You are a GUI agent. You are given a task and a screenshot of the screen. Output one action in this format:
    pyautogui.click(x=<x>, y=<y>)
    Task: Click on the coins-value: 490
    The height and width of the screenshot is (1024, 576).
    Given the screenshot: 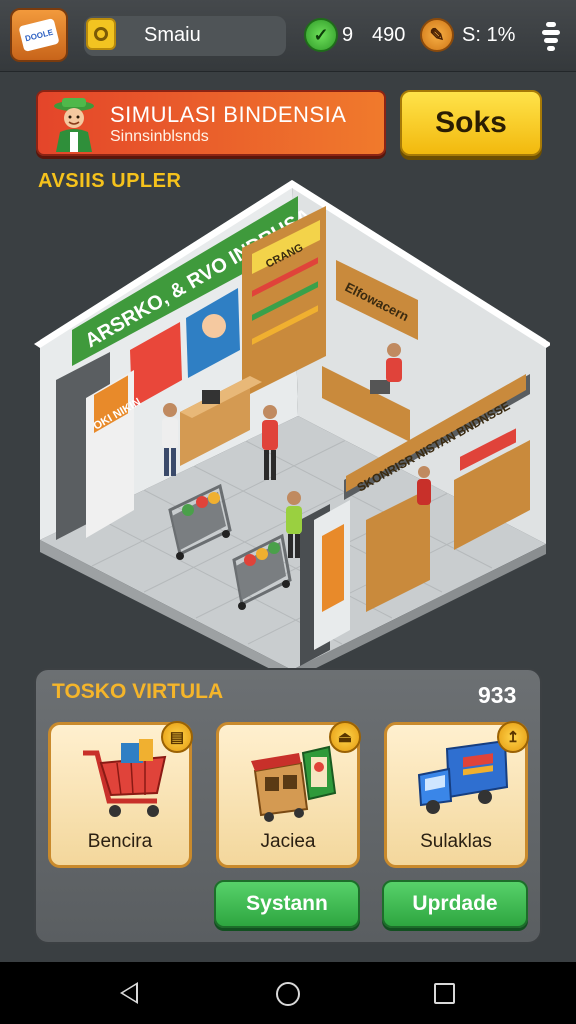 What is the action you would take?
    pyautogui.click(x=389, y=35)
    